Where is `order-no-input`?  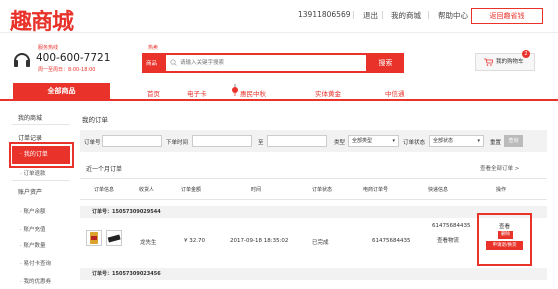
order-no-input is located at coordinates (132, 141).